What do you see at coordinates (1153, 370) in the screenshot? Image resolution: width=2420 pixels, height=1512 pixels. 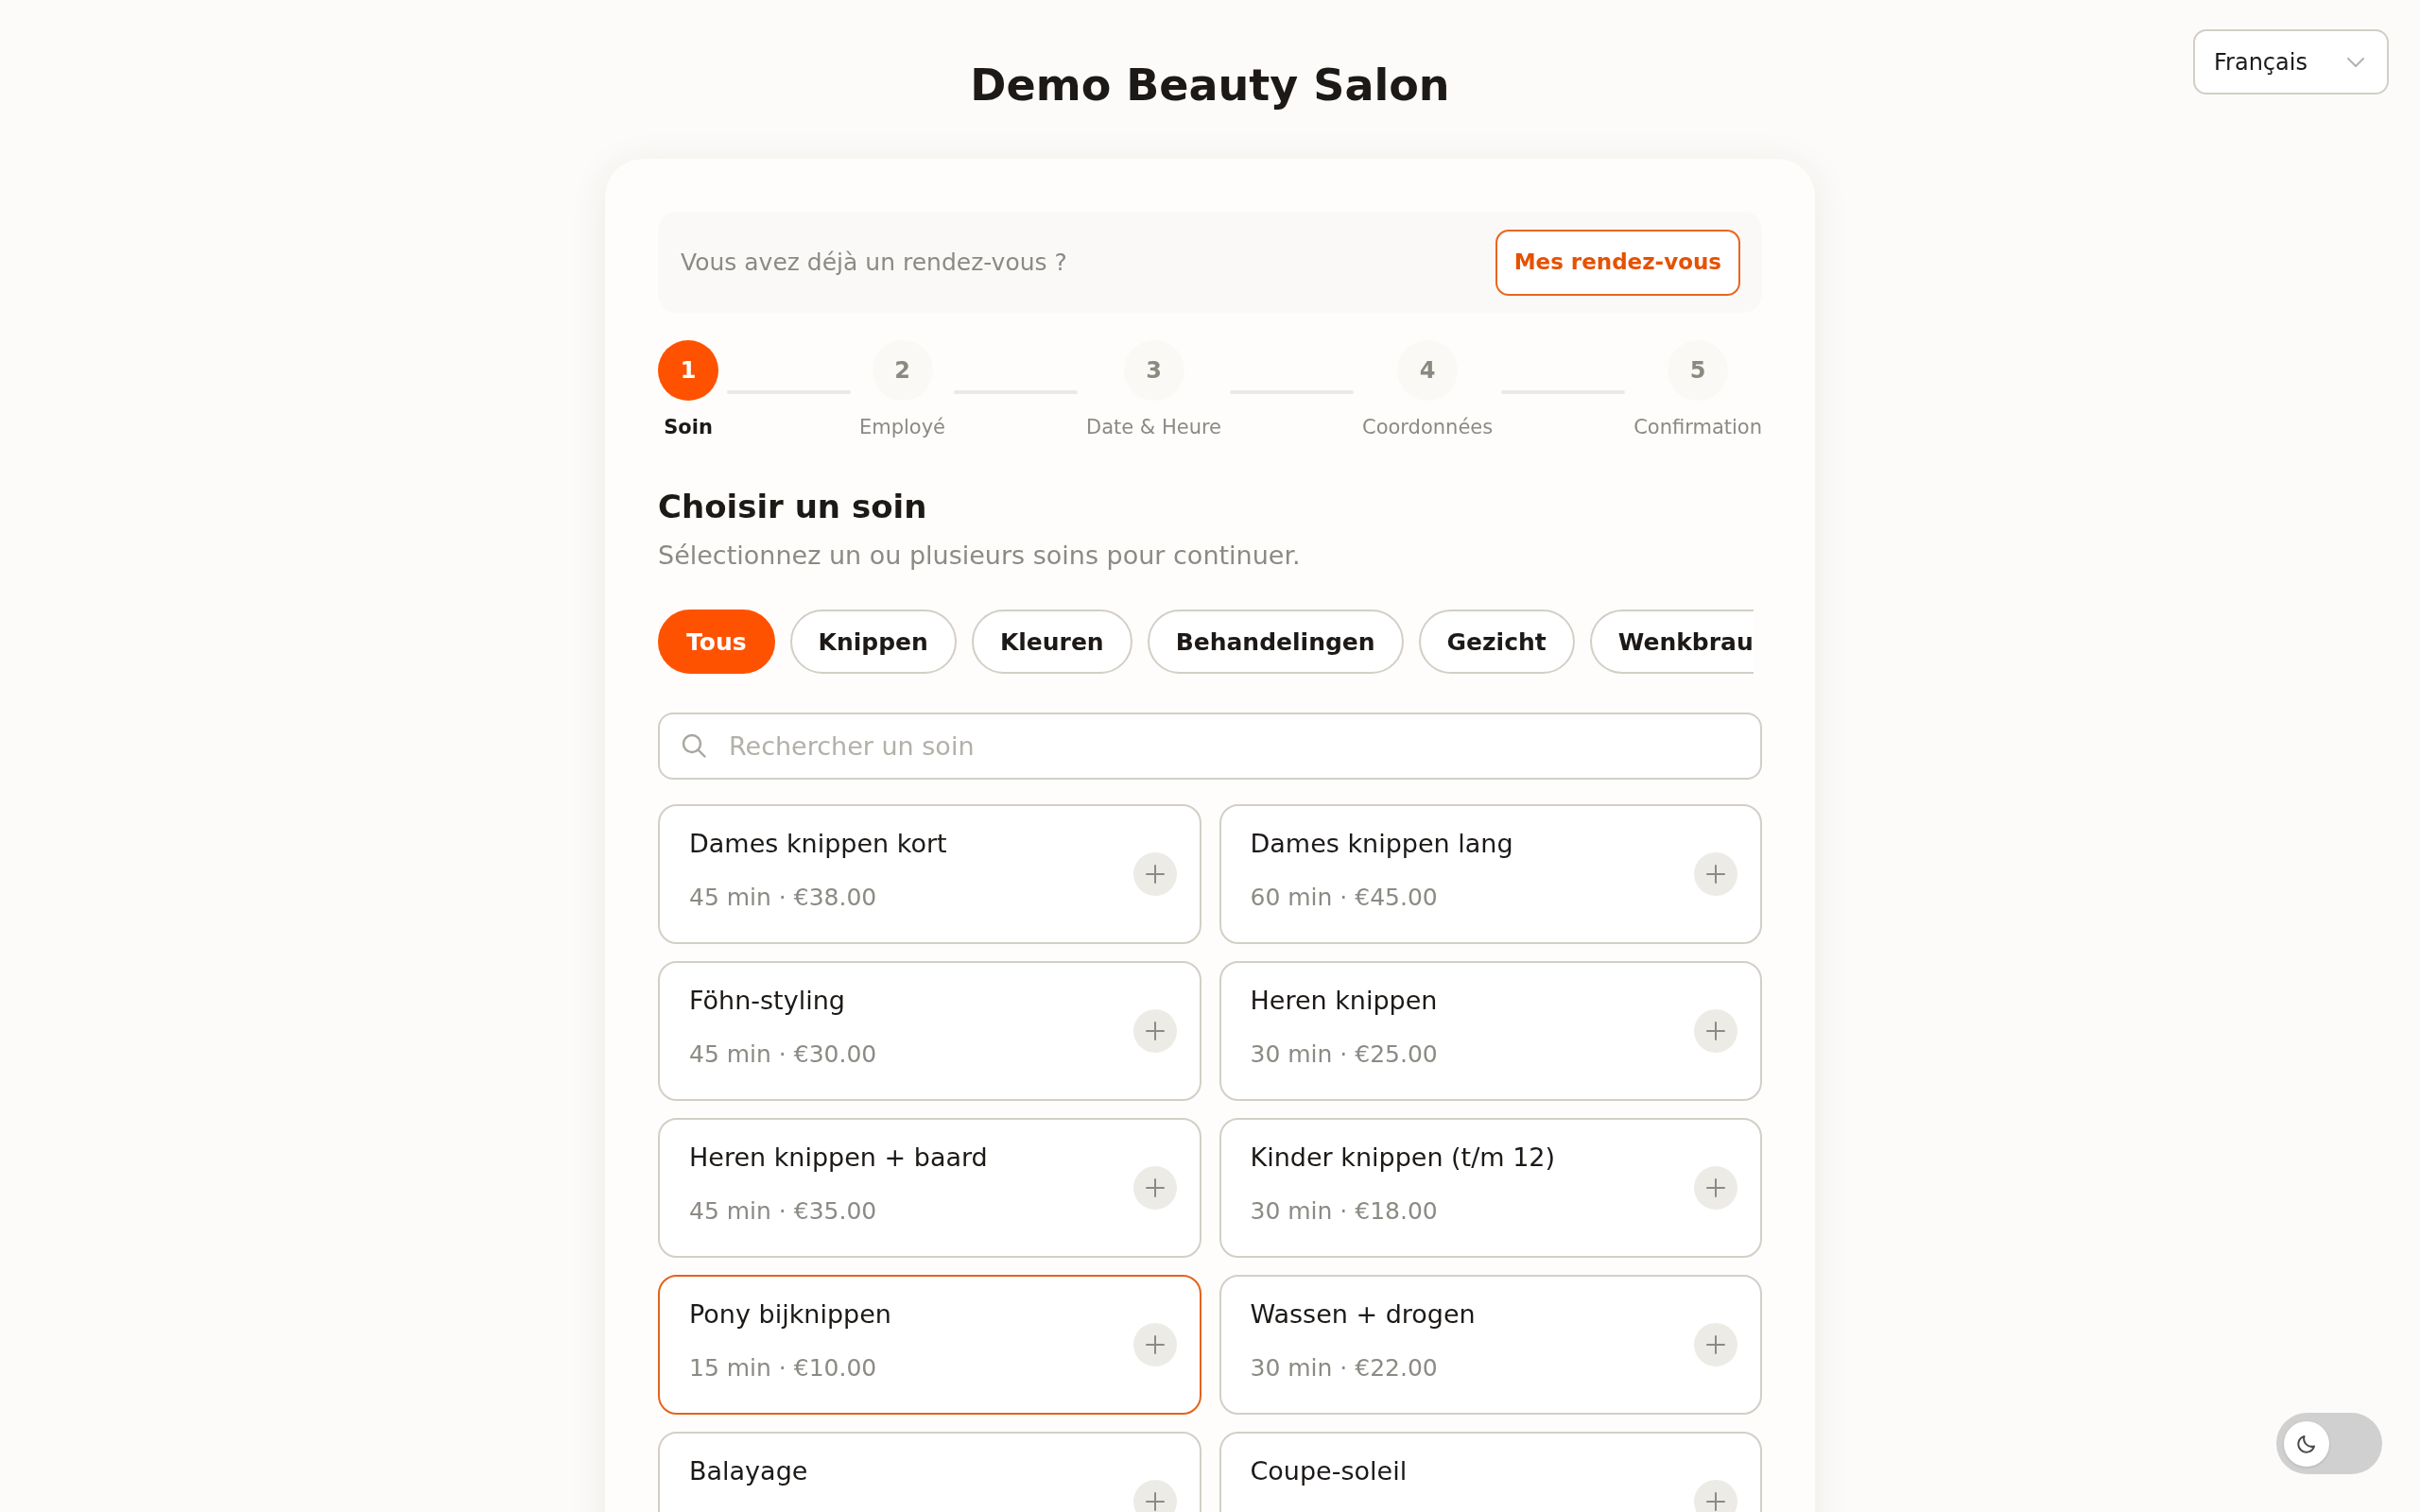 I see `step-number: 3` at bounding box center [1153, 370].